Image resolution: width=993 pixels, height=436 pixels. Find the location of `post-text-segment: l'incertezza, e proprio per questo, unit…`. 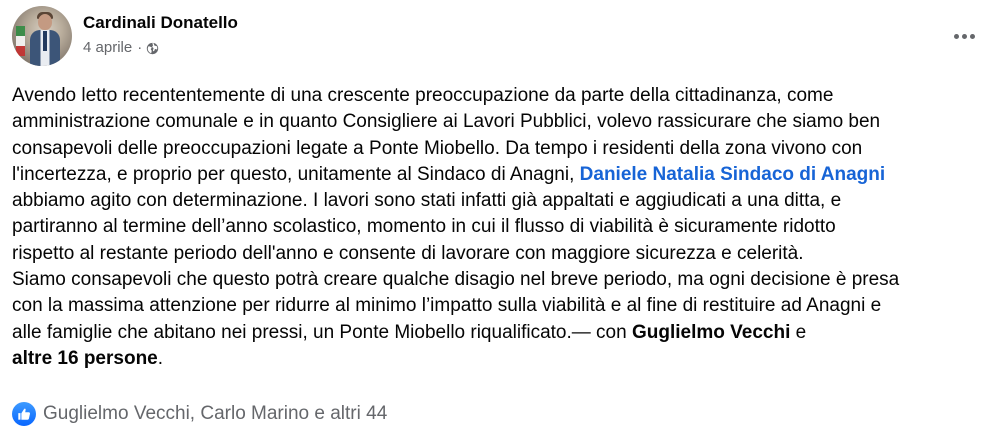

post-text-segment: l'incertezza, e proprio per questo, unit… is located at coordinates (296, 174).